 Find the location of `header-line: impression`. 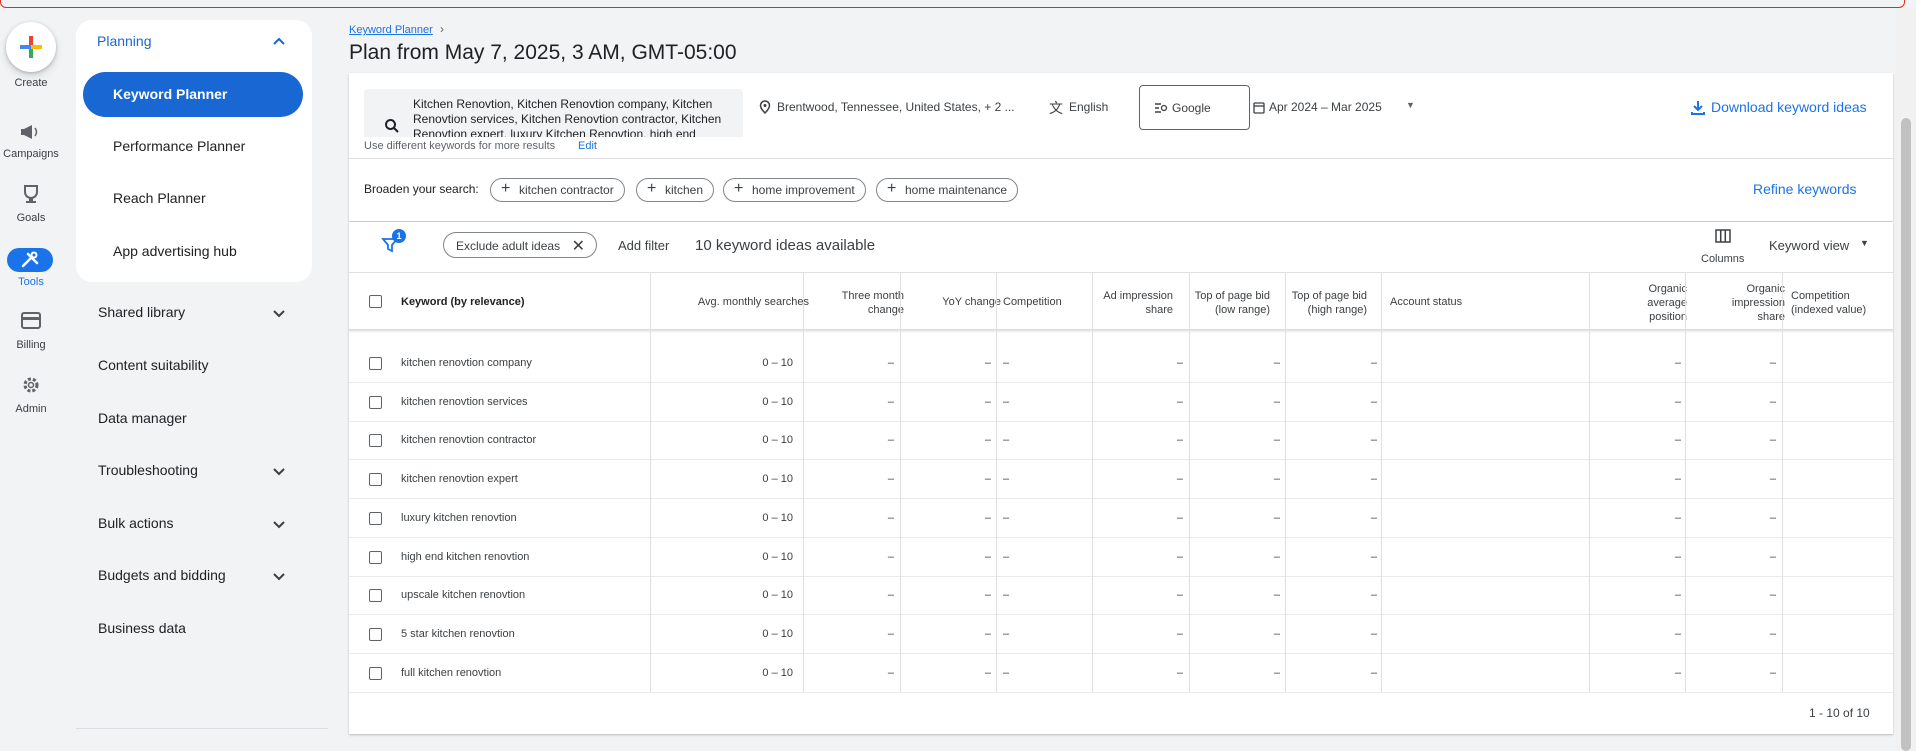

header-line: impression is located at coordinates (1758, 303).